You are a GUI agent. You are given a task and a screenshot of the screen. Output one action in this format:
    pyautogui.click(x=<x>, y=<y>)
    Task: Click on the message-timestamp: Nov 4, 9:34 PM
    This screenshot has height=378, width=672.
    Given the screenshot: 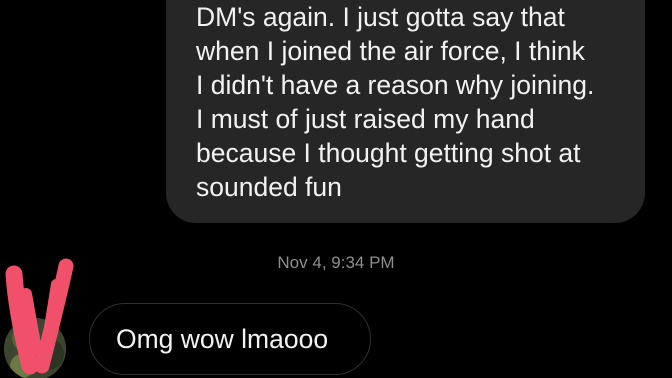 What is the action you would take?
    pyautogui.click(x=336, y=262)
    